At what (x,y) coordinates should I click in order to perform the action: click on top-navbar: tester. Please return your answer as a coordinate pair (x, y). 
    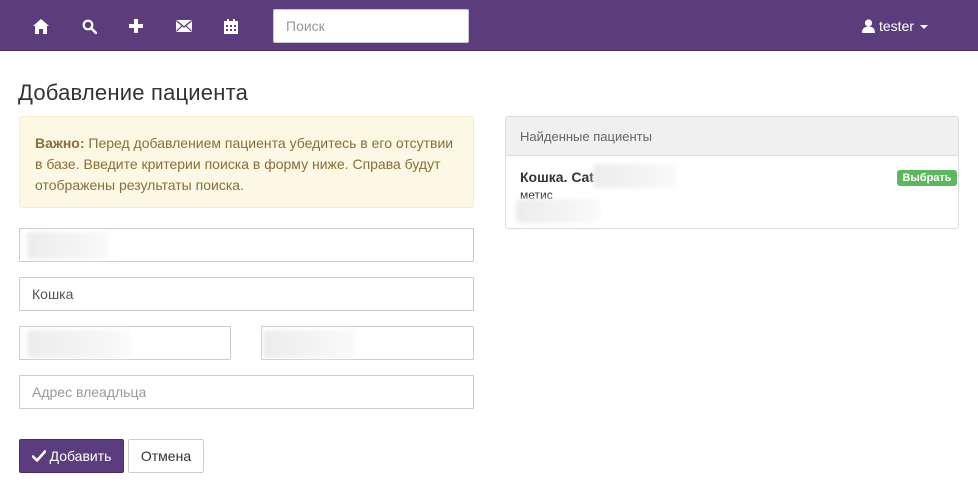
    Looking at the image, I should click on (489, 25).